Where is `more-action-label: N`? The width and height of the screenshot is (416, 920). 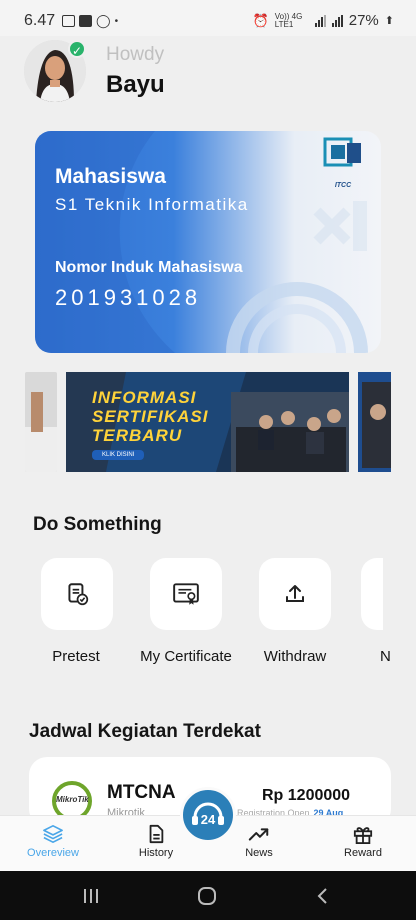 more-action-label: N is located at coordinates (385, 656).